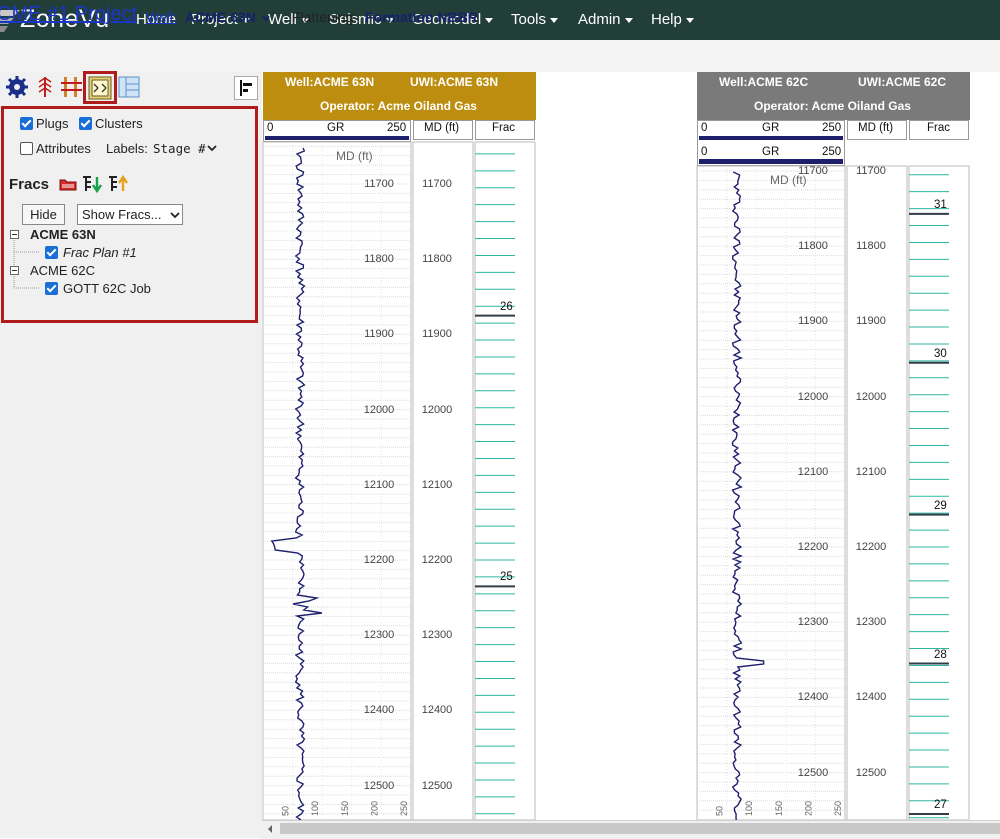  What do you see at coordinates (374, 808) in the screenshot?
I see `gr-tick-label: 200` at bounding box center [374, 808].